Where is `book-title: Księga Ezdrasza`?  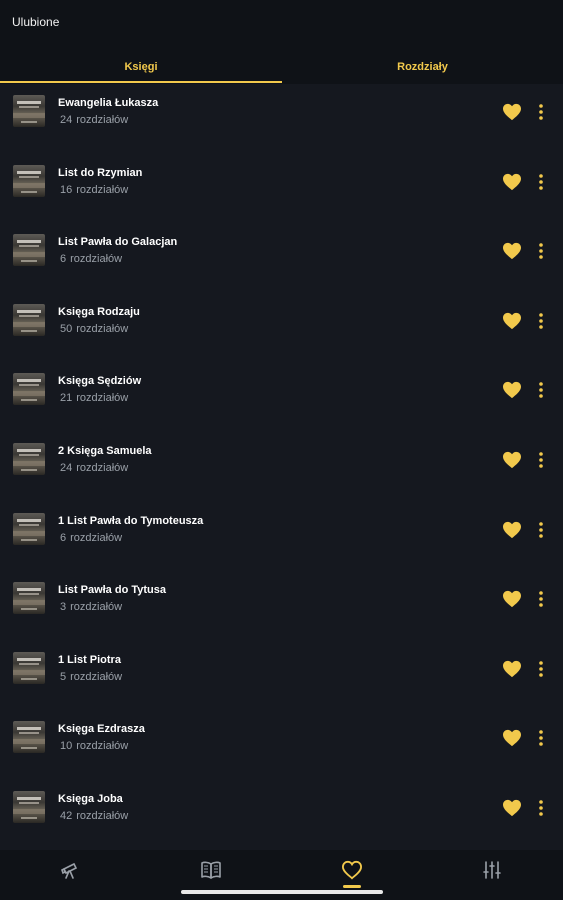
book-title: Księga Ezdrasza is located at coordinates (101, 729).